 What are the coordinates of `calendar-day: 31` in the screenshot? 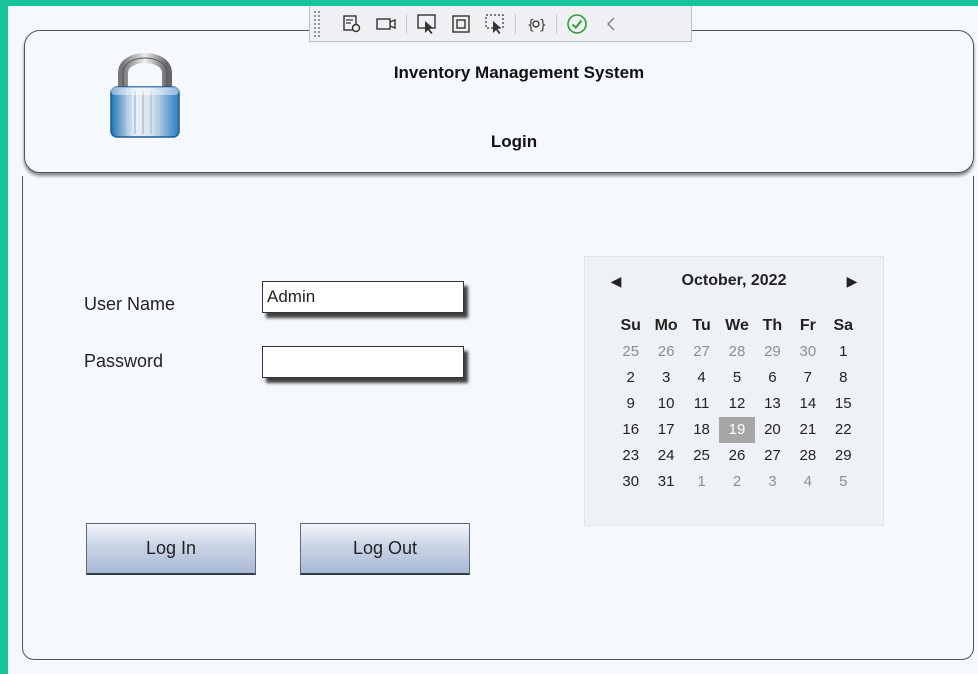 It's located at (665, 482).